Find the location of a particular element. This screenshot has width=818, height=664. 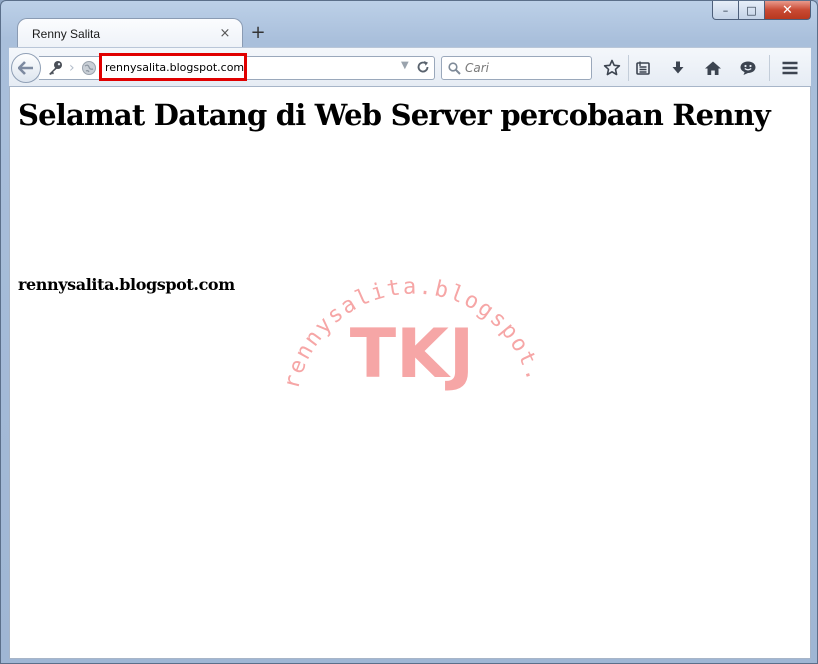

url-dropdown-icon: ▼ is located at coordinates (405, 65).